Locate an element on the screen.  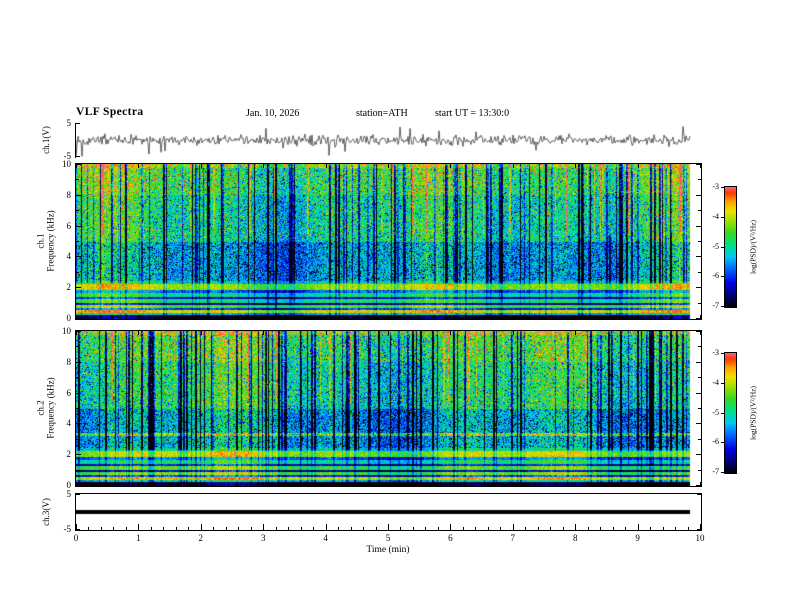
tick-label: 9 is located at coordinates (637, 538).